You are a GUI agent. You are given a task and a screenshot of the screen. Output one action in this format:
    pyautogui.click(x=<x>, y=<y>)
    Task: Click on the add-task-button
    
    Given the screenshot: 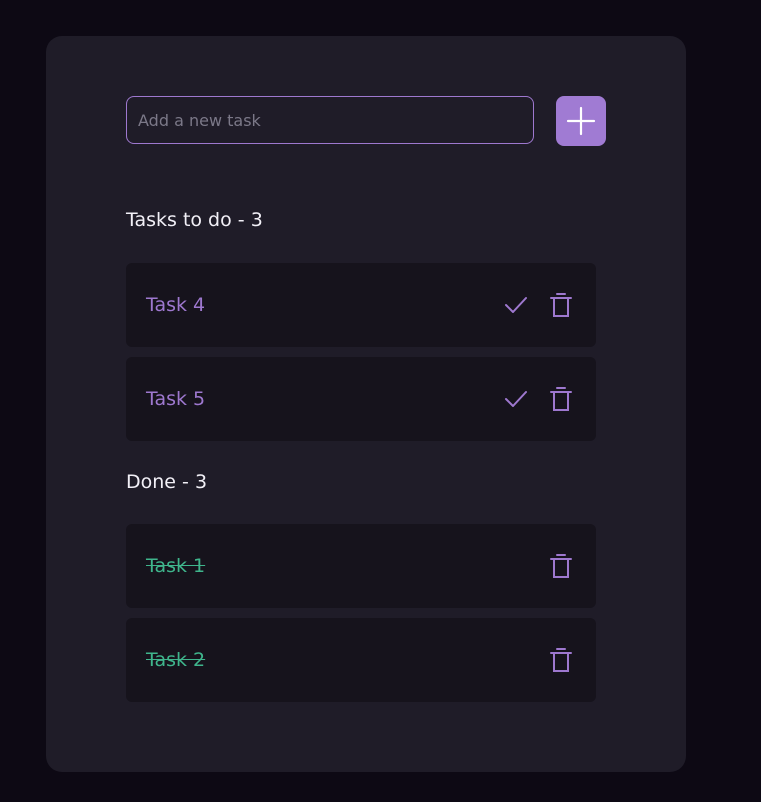 What is the action you would take?
    pyautogui.click(x=581, y=121)
    